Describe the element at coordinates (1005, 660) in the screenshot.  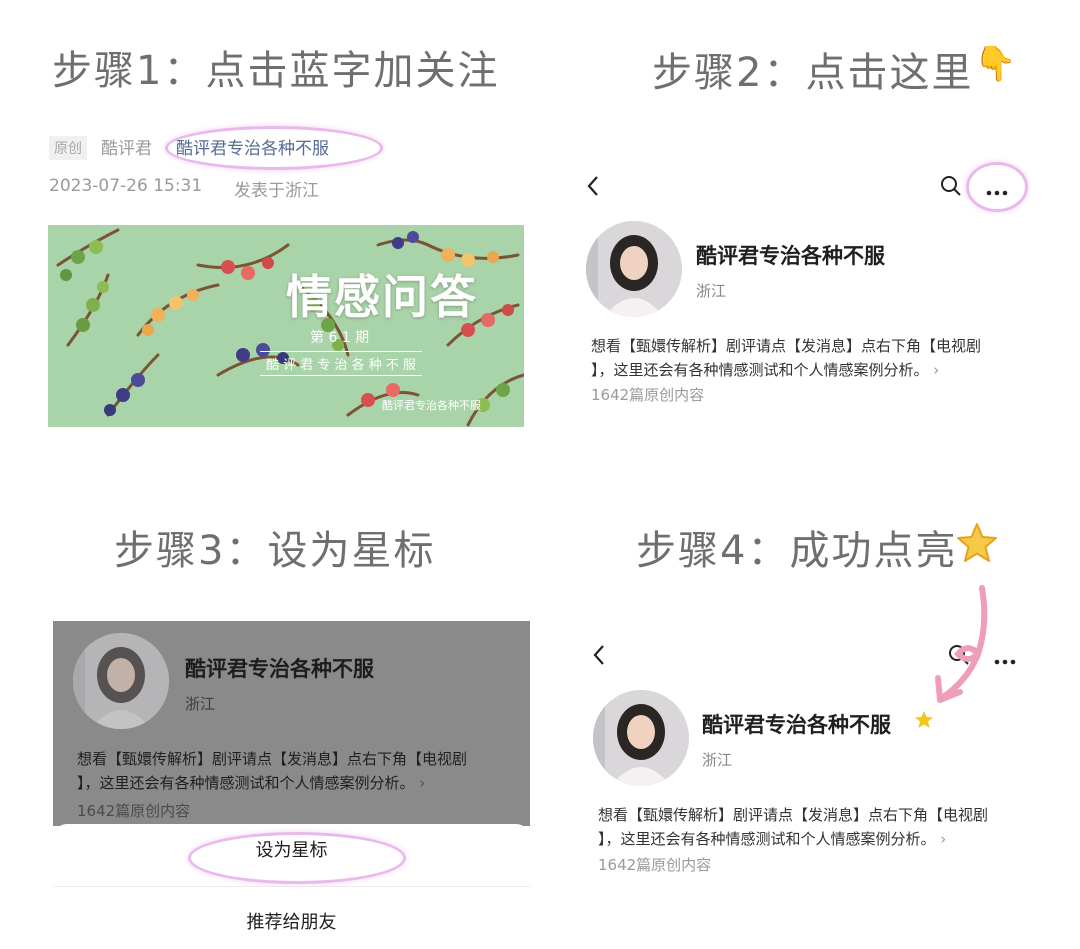
I see `more-options-icon` at that location.